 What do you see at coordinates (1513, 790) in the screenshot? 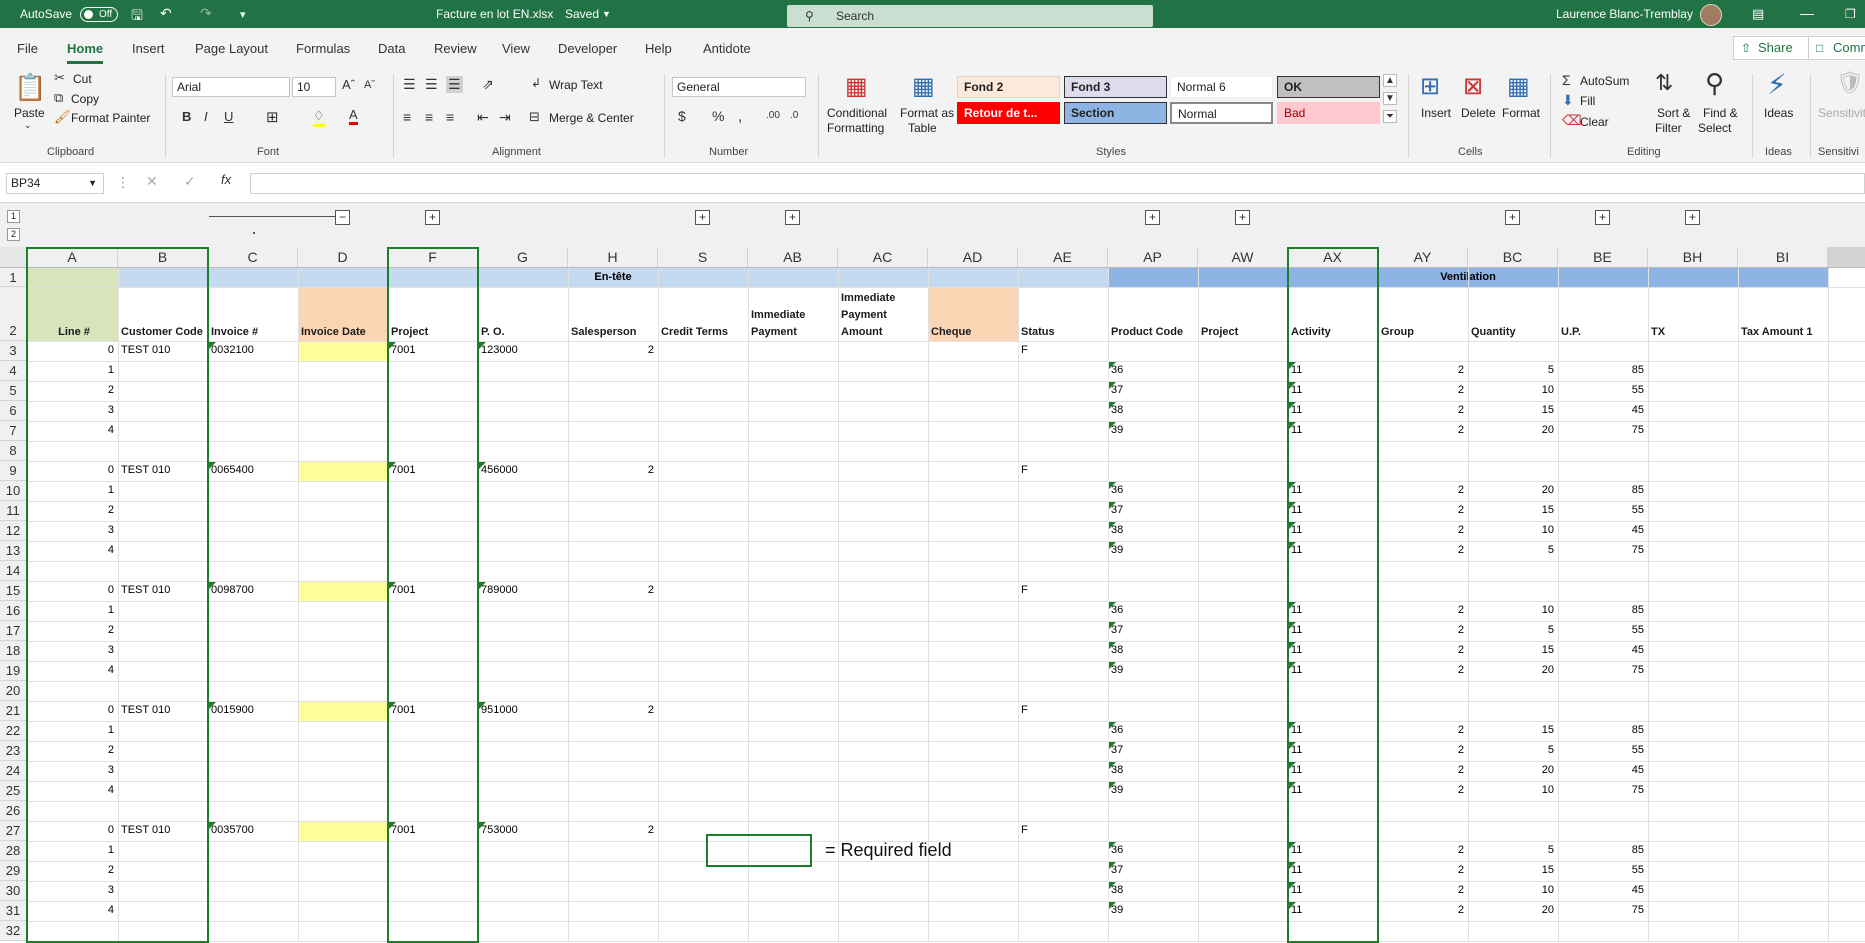
I see `quantity-cell: 10` at bounding box center [1513, 790].